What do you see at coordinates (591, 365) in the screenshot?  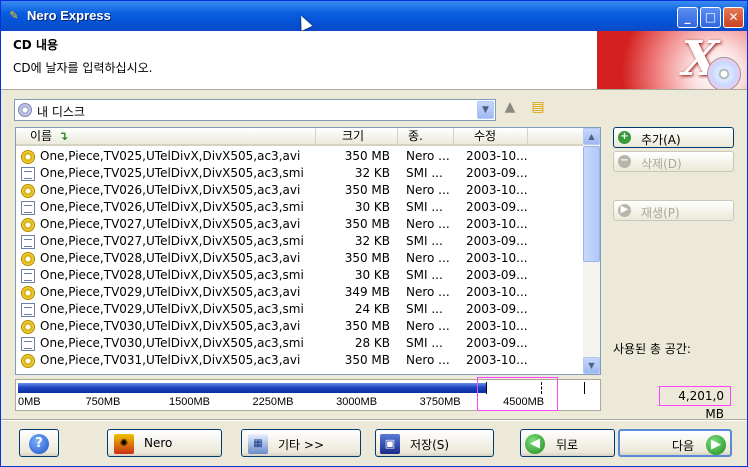 I see `scroll-down-arrow-icon: ▼` at bounding box center [591, 365].